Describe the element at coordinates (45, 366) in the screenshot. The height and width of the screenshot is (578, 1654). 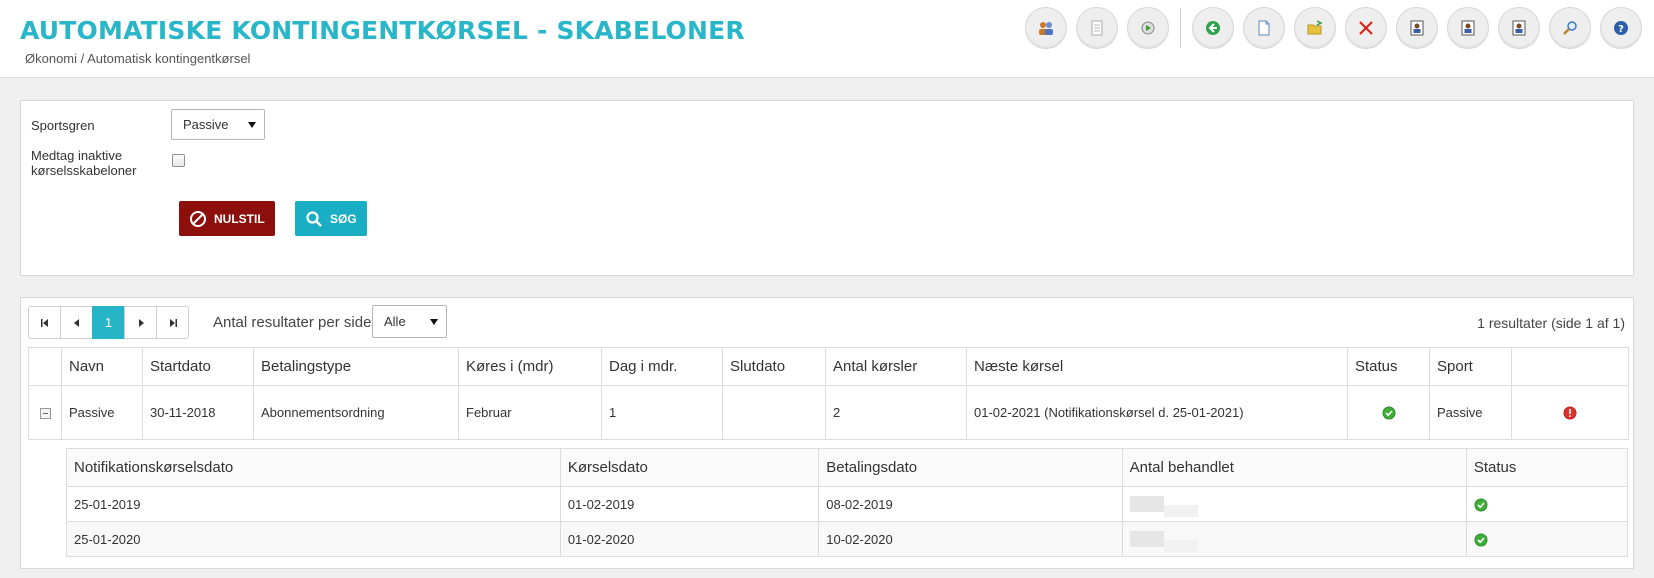
I see `column-header-expand` at that location.